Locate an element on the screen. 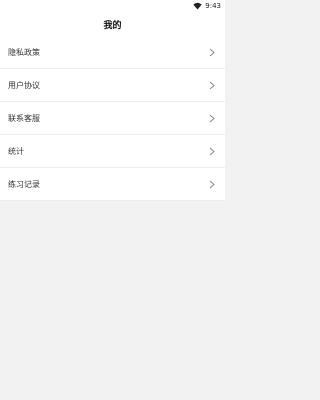  menu-item-practice-records: 练习记录 is located at coordinates (112, 184).